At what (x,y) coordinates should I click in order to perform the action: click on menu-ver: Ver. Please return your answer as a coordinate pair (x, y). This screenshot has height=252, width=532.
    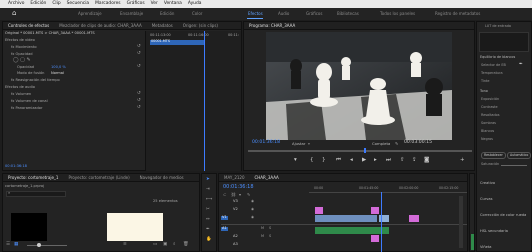
    Looking at the image, I should click on (154, 3).